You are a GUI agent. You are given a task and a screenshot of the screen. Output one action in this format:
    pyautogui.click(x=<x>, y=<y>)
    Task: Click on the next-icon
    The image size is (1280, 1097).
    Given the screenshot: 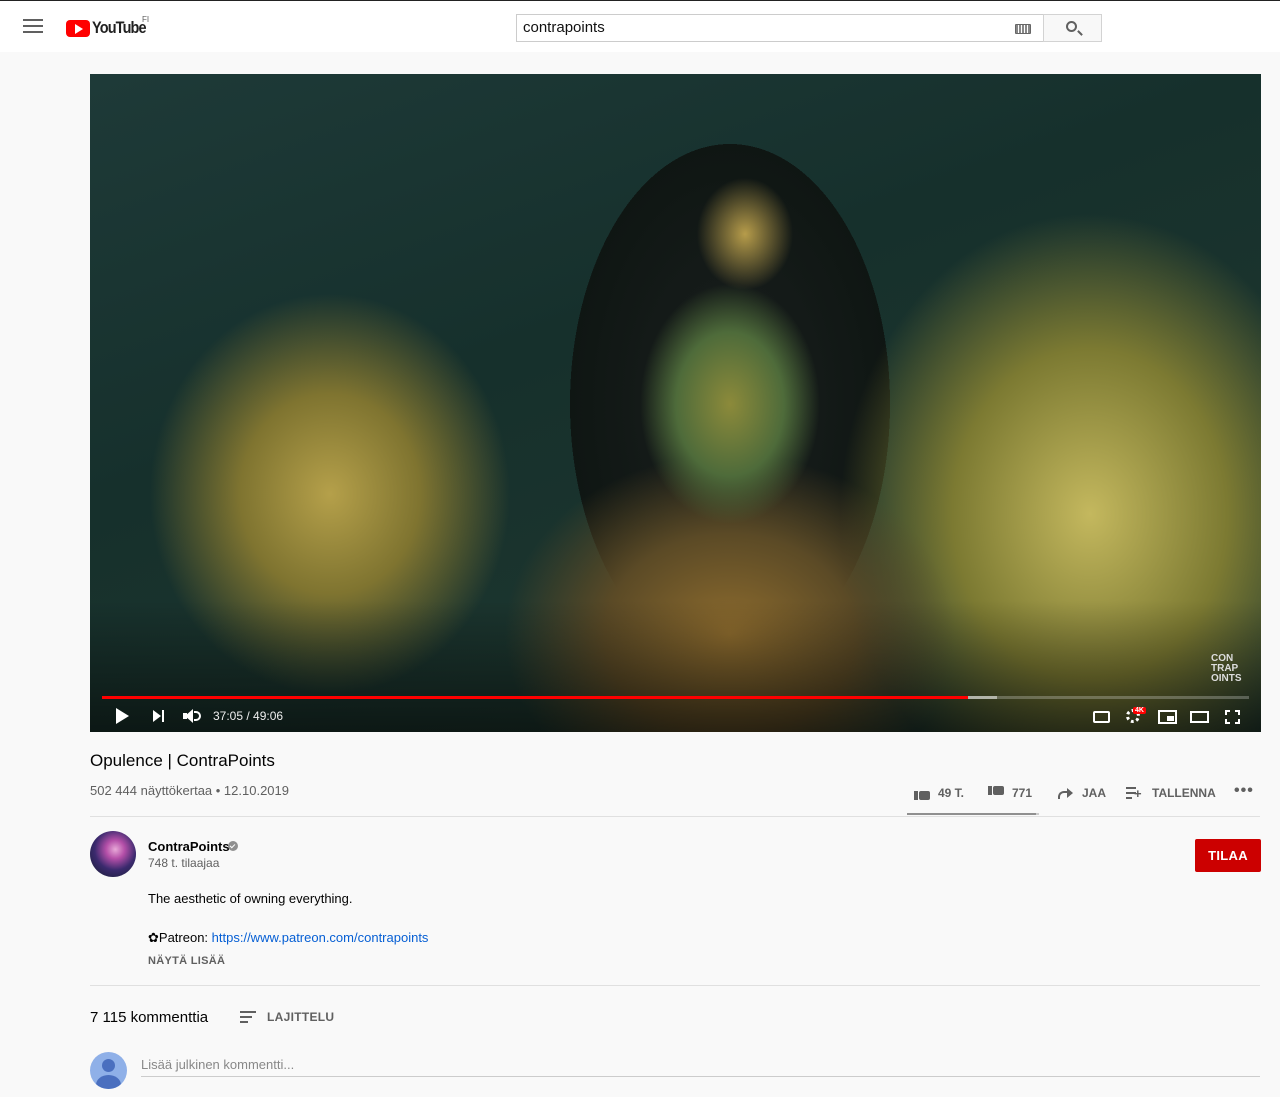 What is the action you would take?
    pyautogui.click(x=159, y=716)
    